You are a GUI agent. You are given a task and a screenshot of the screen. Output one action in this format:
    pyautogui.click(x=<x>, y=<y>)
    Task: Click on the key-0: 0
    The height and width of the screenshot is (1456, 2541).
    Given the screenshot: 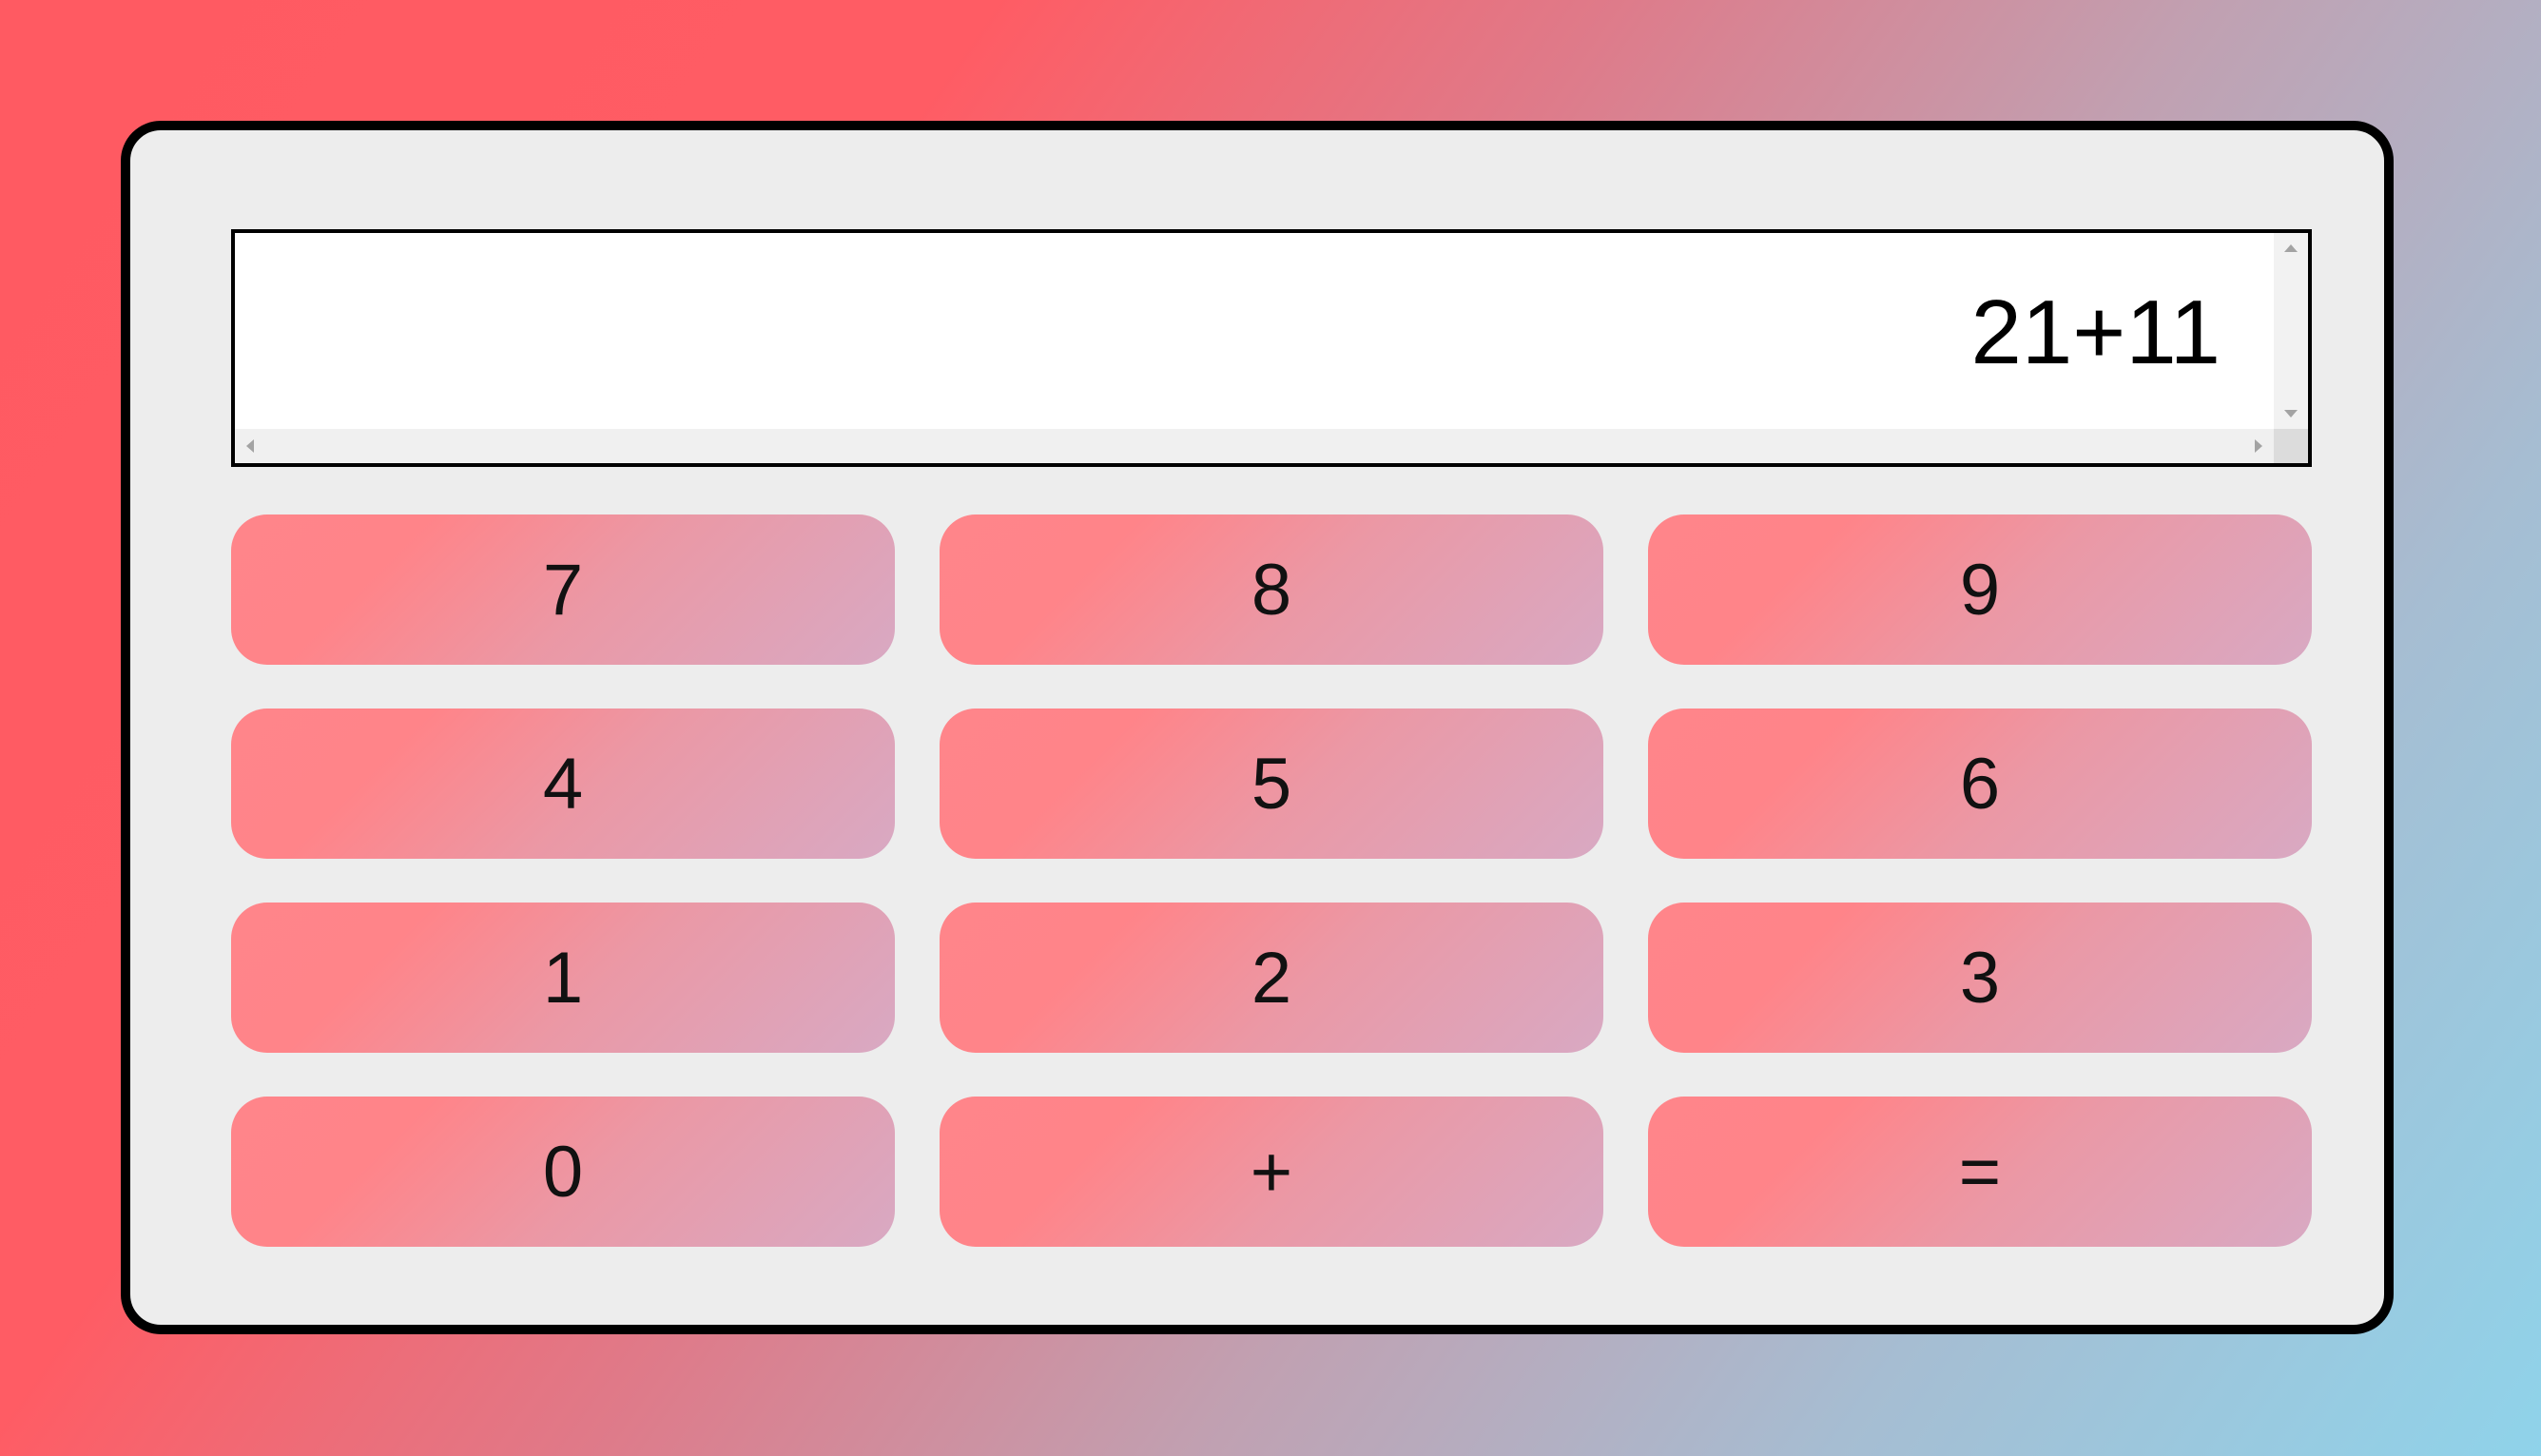 What is the action you would take?
    pyautogui.click(x=563, y=1172)
    